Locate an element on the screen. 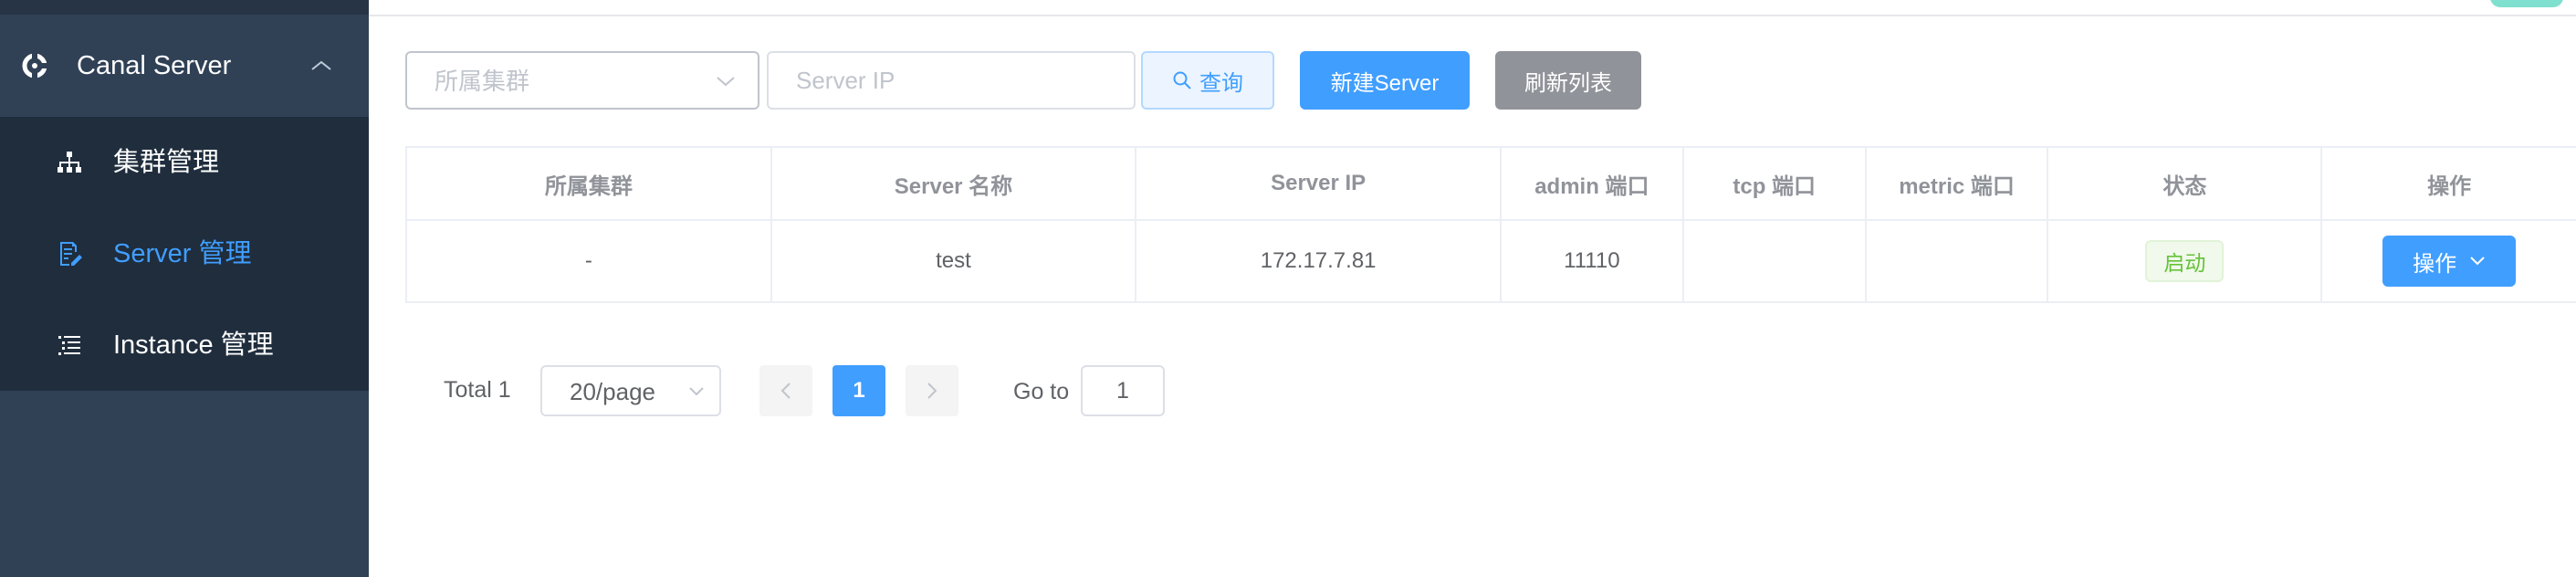 This screenshot has width=2576, height=577. sidebar-item-label: Instance 管理 is located at coordinates (194, 345).